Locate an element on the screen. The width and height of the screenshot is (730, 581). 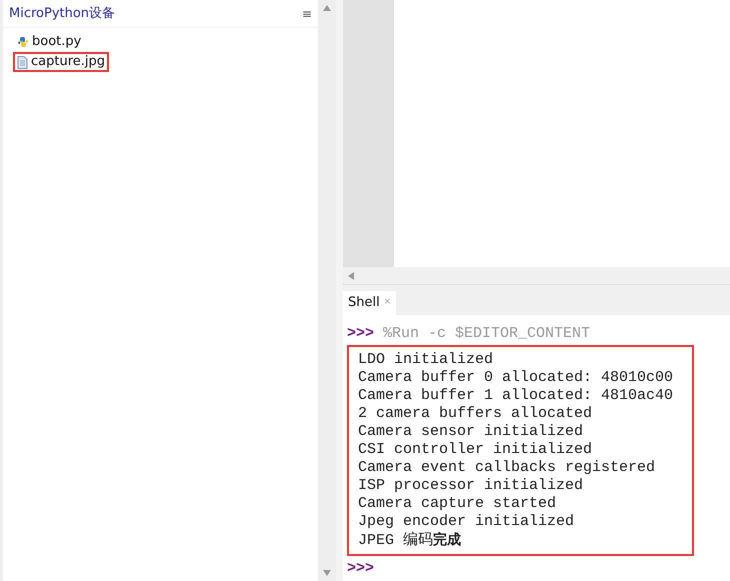
panel-title: MicroPython设备 is located at coordinates (62, 13).